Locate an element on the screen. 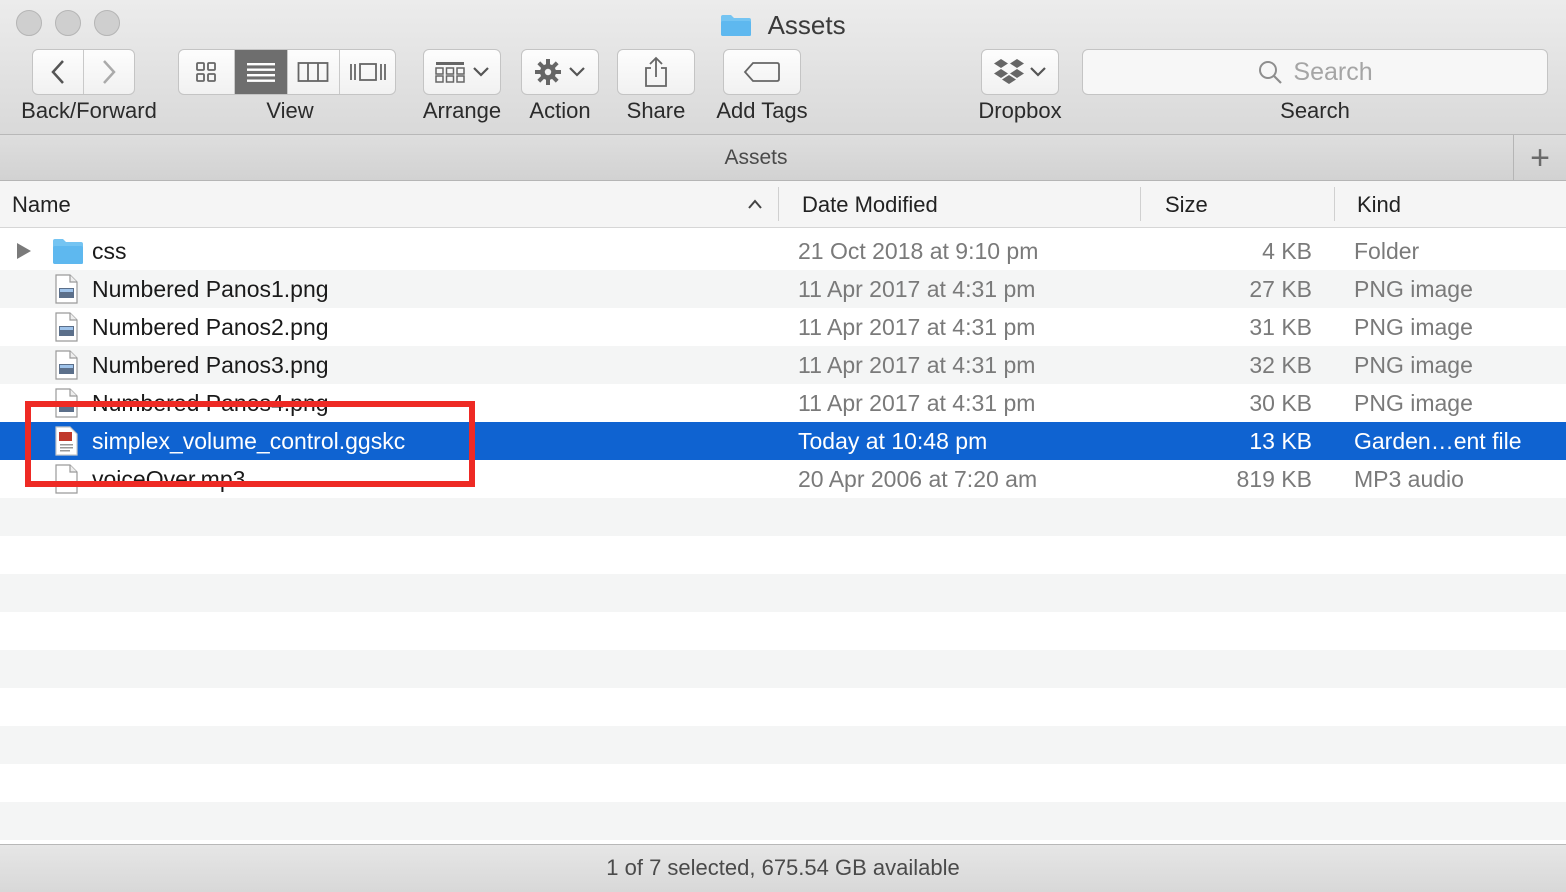  file-size: 27 KB is located at coordinates (1280, 289).